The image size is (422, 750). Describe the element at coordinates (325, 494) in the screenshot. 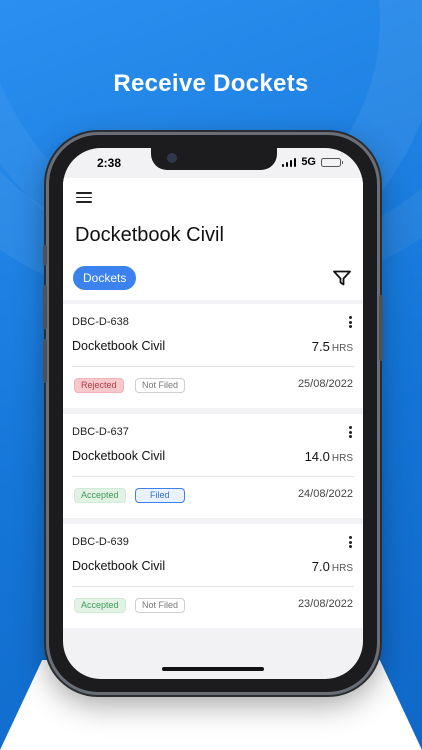

I see `docket-date: 24/08/2022` at that location.